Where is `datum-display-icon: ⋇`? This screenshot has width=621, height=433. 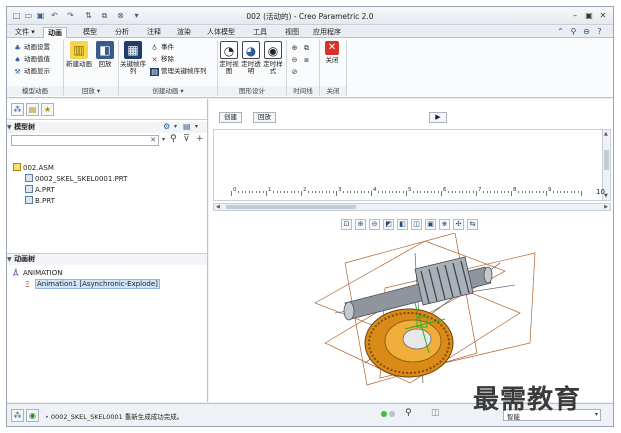
datum-display-icon: ⋇ is located at coordinates (444, 224).